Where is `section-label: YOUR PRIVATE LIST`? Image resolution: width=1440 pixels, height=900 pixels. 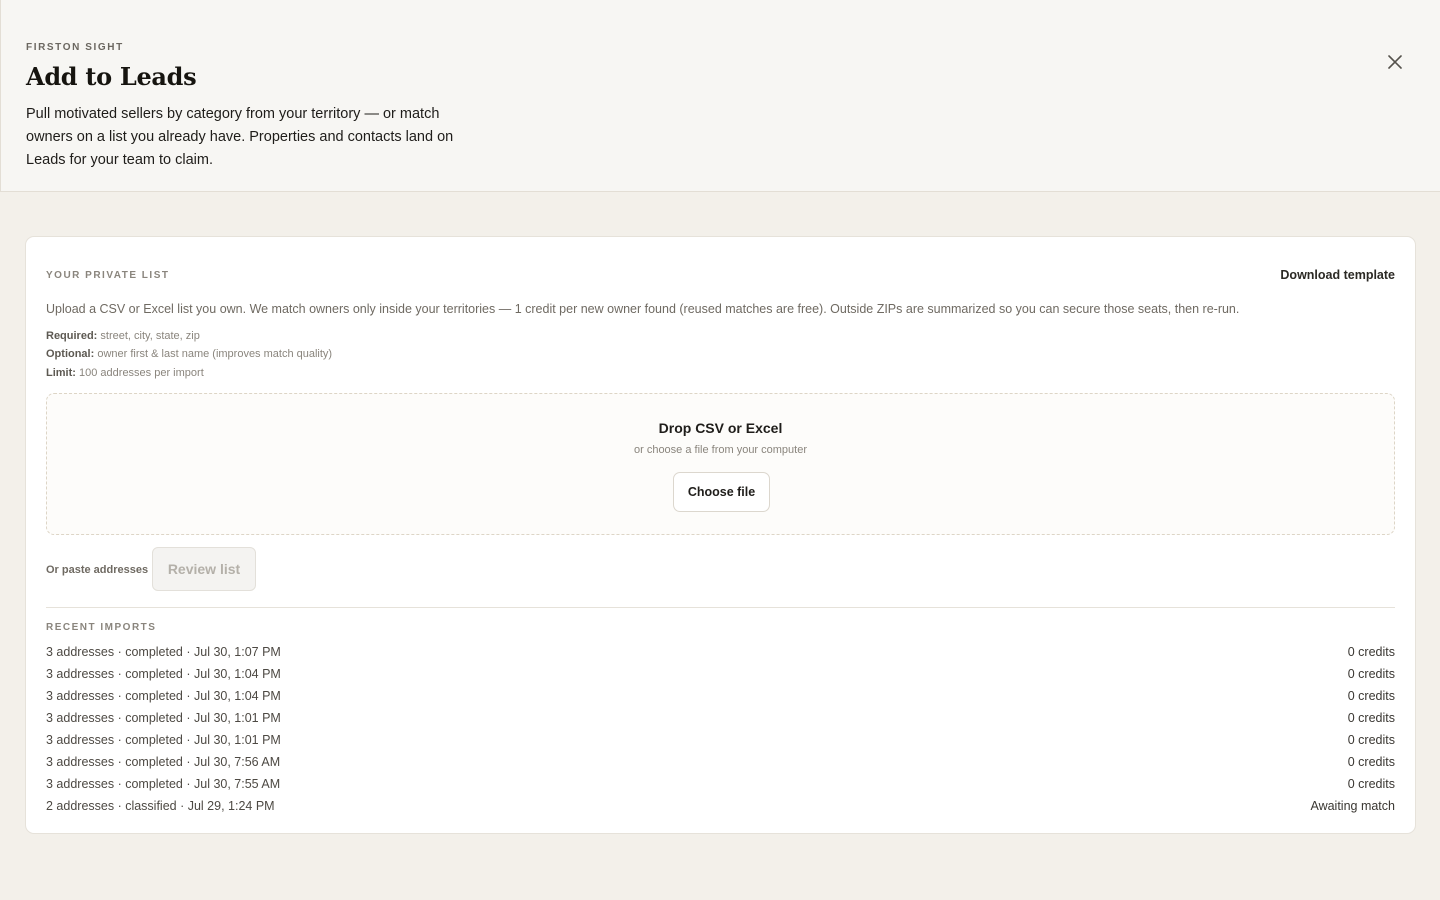
section-label: YOUR PRIVATE LIST is located at coordinates (108, 275).